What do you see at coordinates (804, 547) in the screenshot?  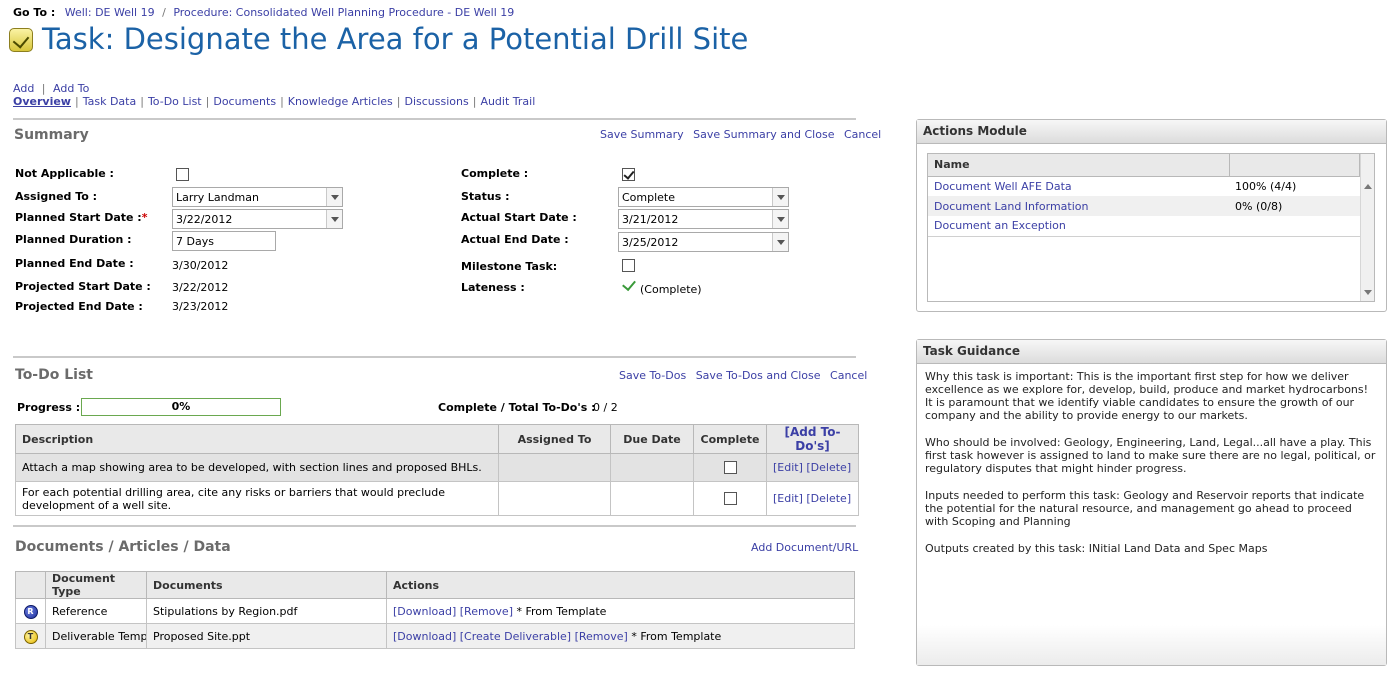 I see `add-document-button: Add Document/URL` at bounding box center [804, 547].